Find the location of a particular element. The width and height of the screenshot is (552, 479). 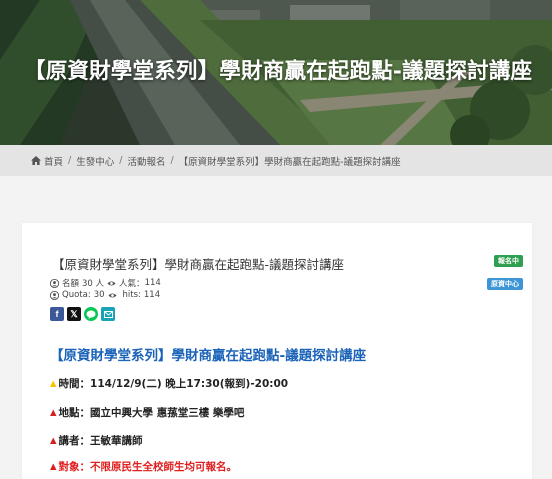

meta-line-en: Quota: 30 hits: 114 is located at coordinates (105, 295).